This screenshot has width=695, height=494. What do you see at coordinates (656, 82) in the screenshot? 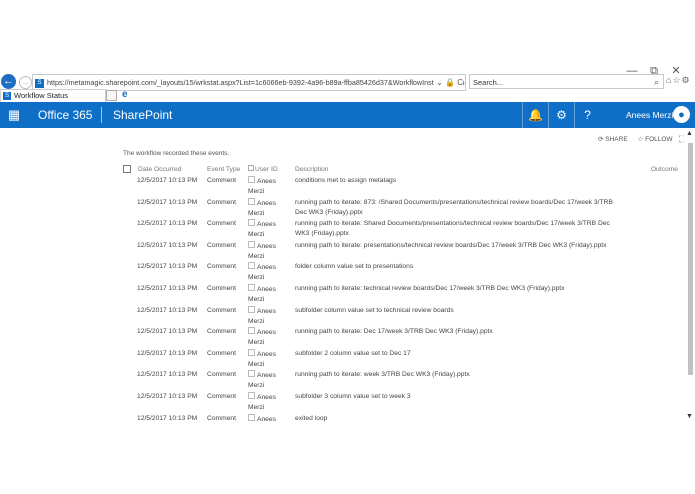
I see `search-icon: ⌕` at bounding box center [656, 82].